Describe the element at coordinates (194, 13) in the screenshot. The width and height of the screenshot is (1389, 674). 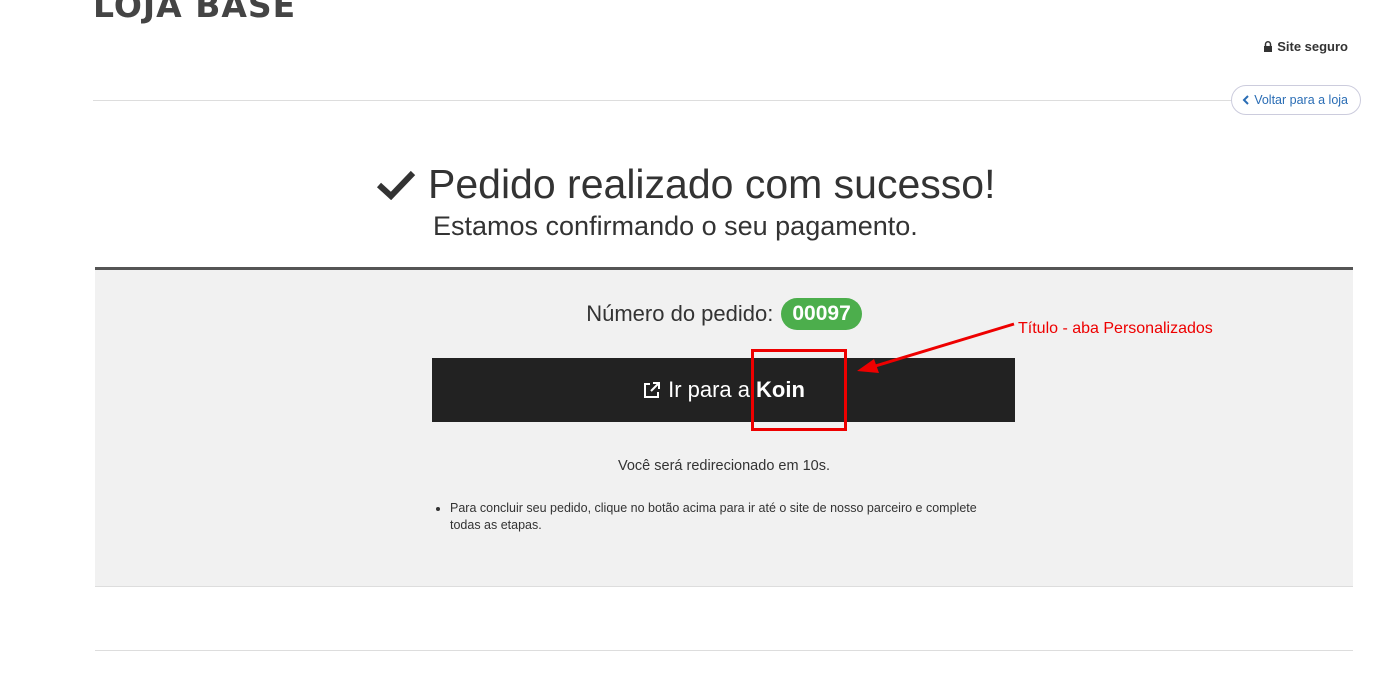
I see `store-logo: LOJA BASE` at that location.